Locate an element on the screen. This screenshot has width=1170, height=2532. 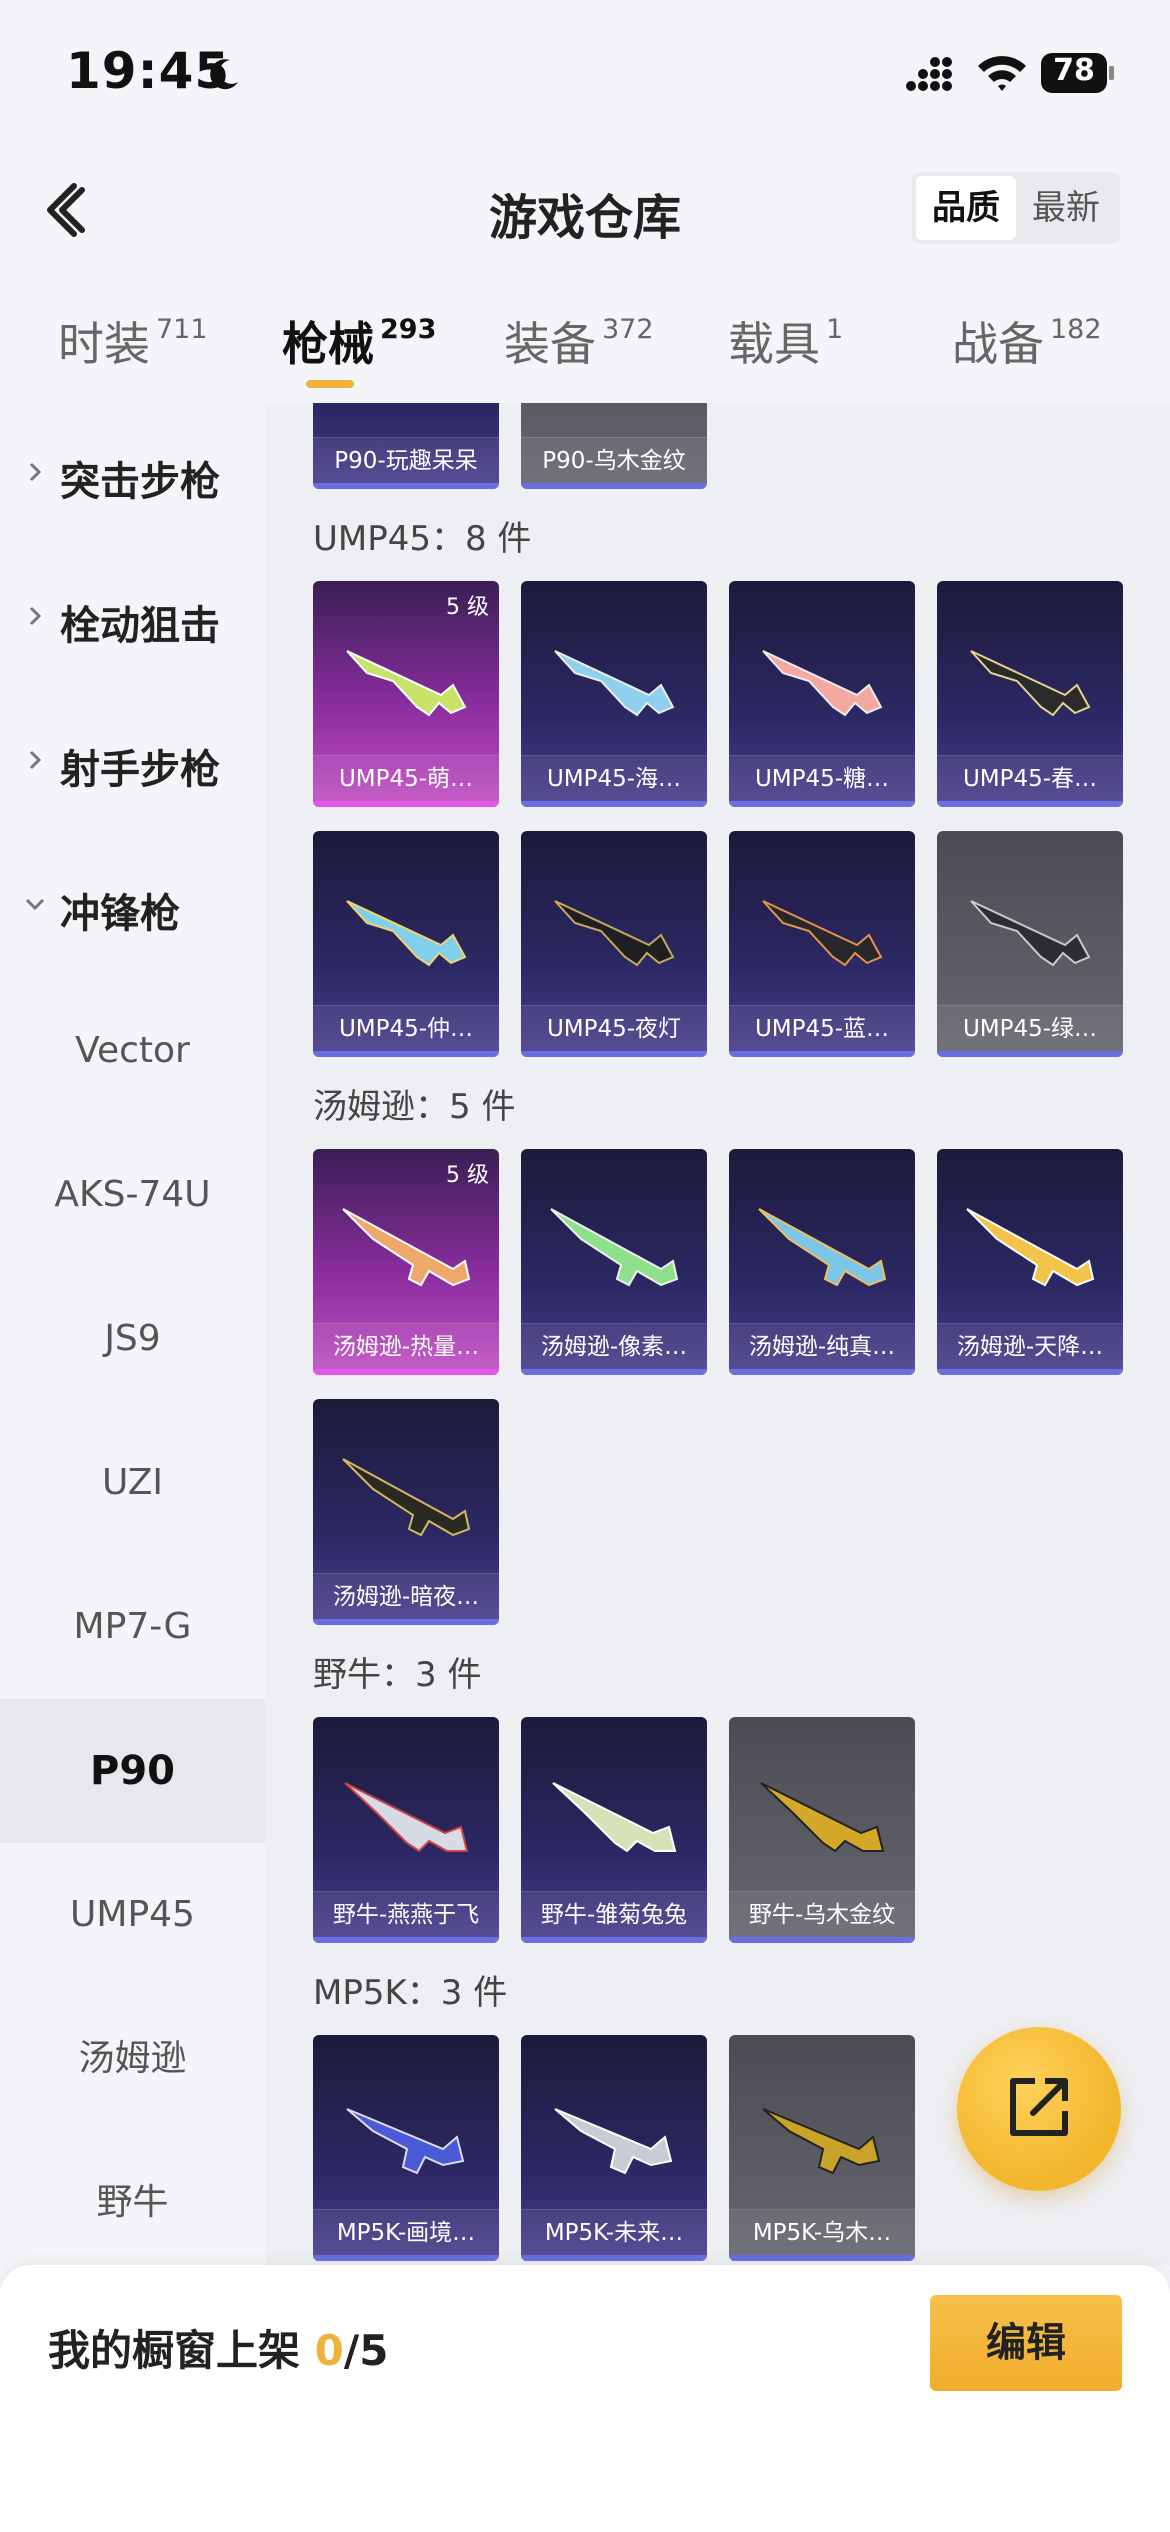
tab-count: 1 is located at coordinates (835, 329).